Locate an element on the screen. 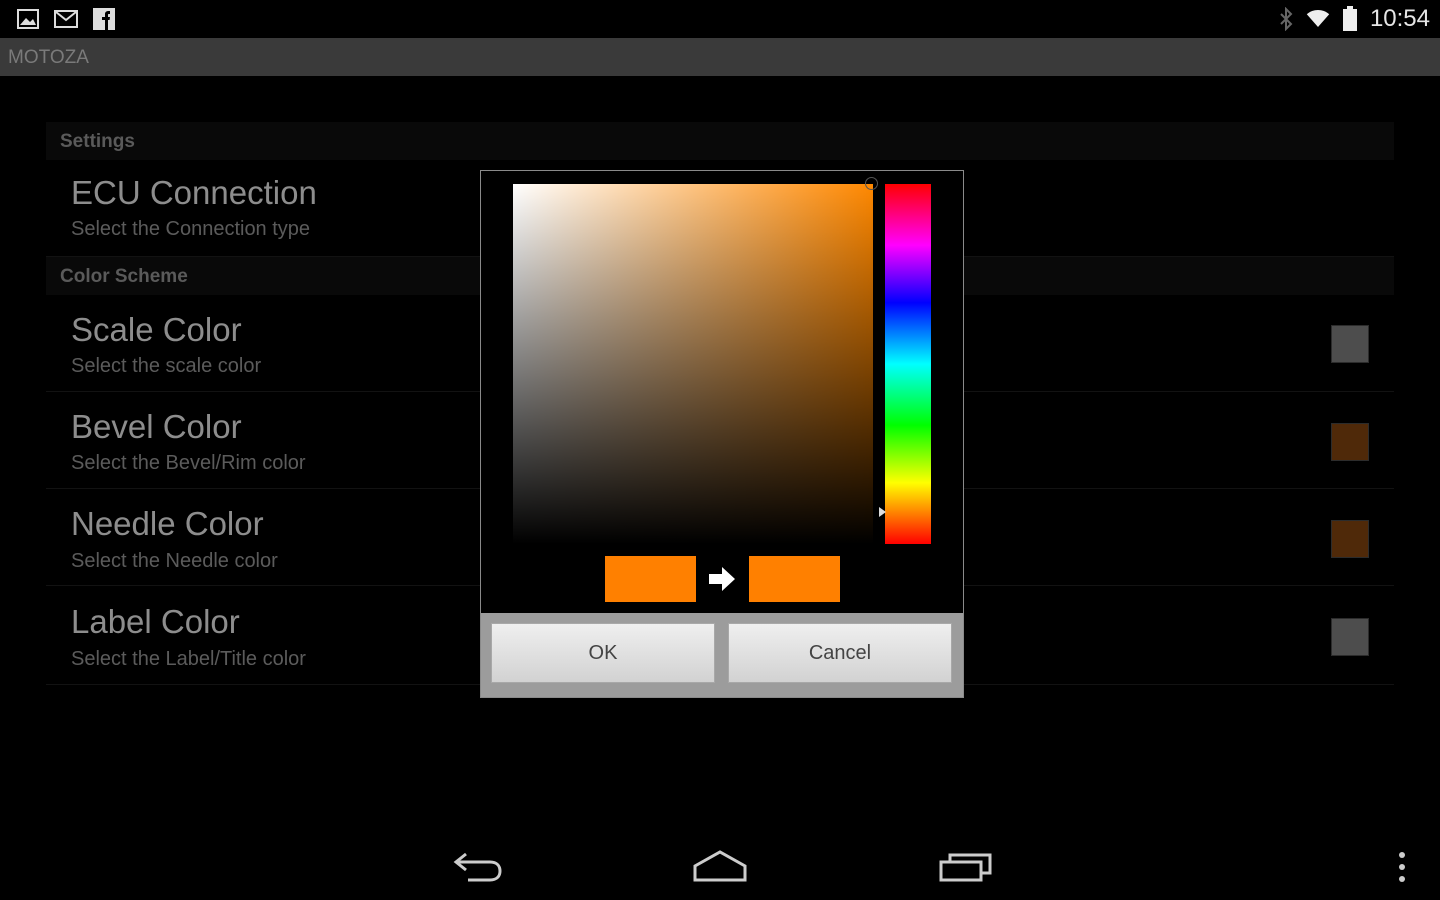 The height and width of the screenshot is (900, 1440). saturation-value-picker is located at coordinates (693, 364).